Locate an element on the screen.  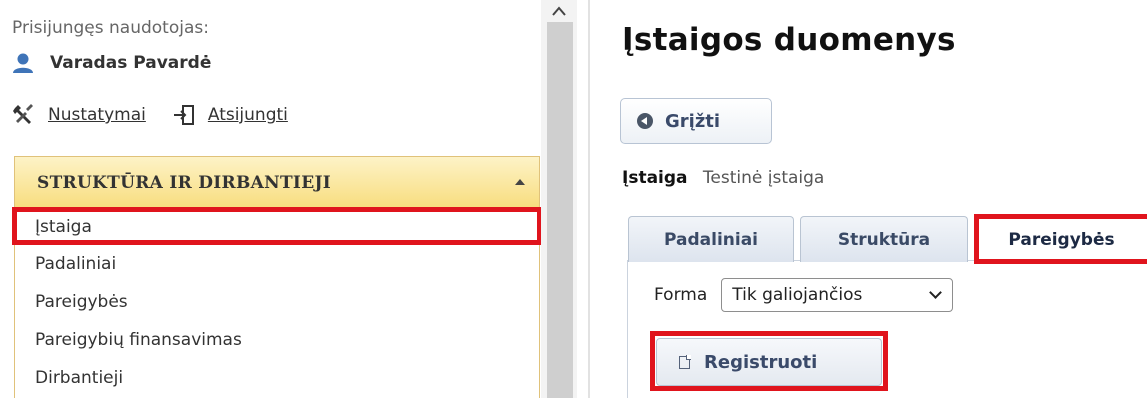
menu-title: STRUKTŪRA IR DIRBANTIEJI is located at coordinates (184, 182).